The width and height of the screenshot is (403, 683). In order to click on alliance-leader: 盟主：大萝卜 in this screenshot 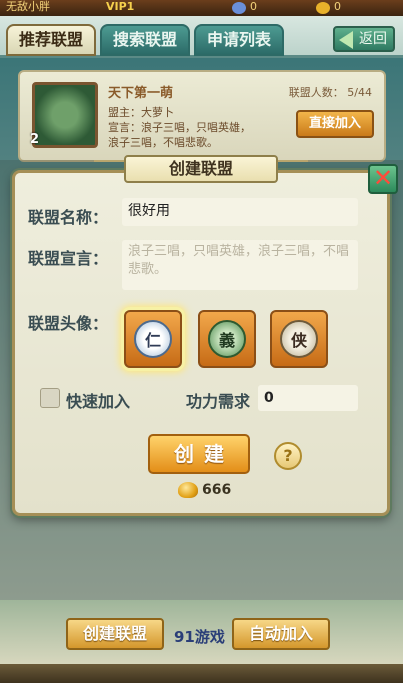, I will do `click(141, 112)`.